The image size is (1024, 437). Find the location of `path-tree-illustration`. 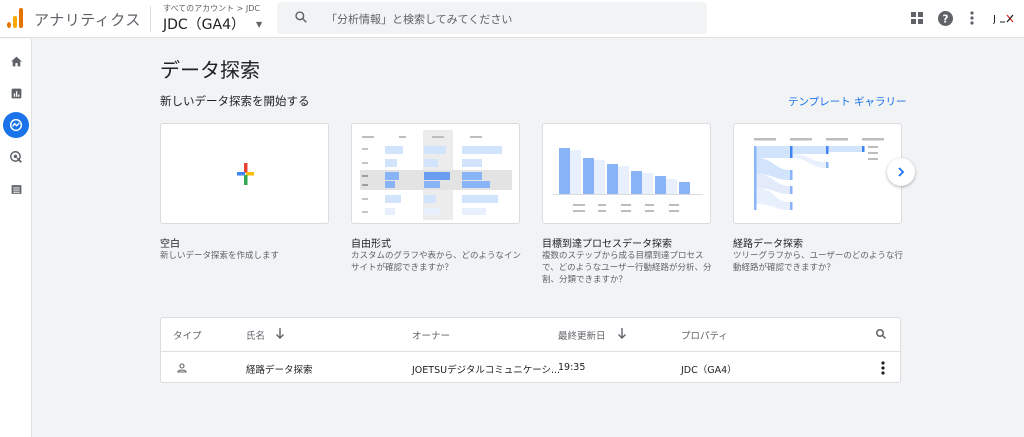

path-tree-illustration is located at coordinates (819, 174).